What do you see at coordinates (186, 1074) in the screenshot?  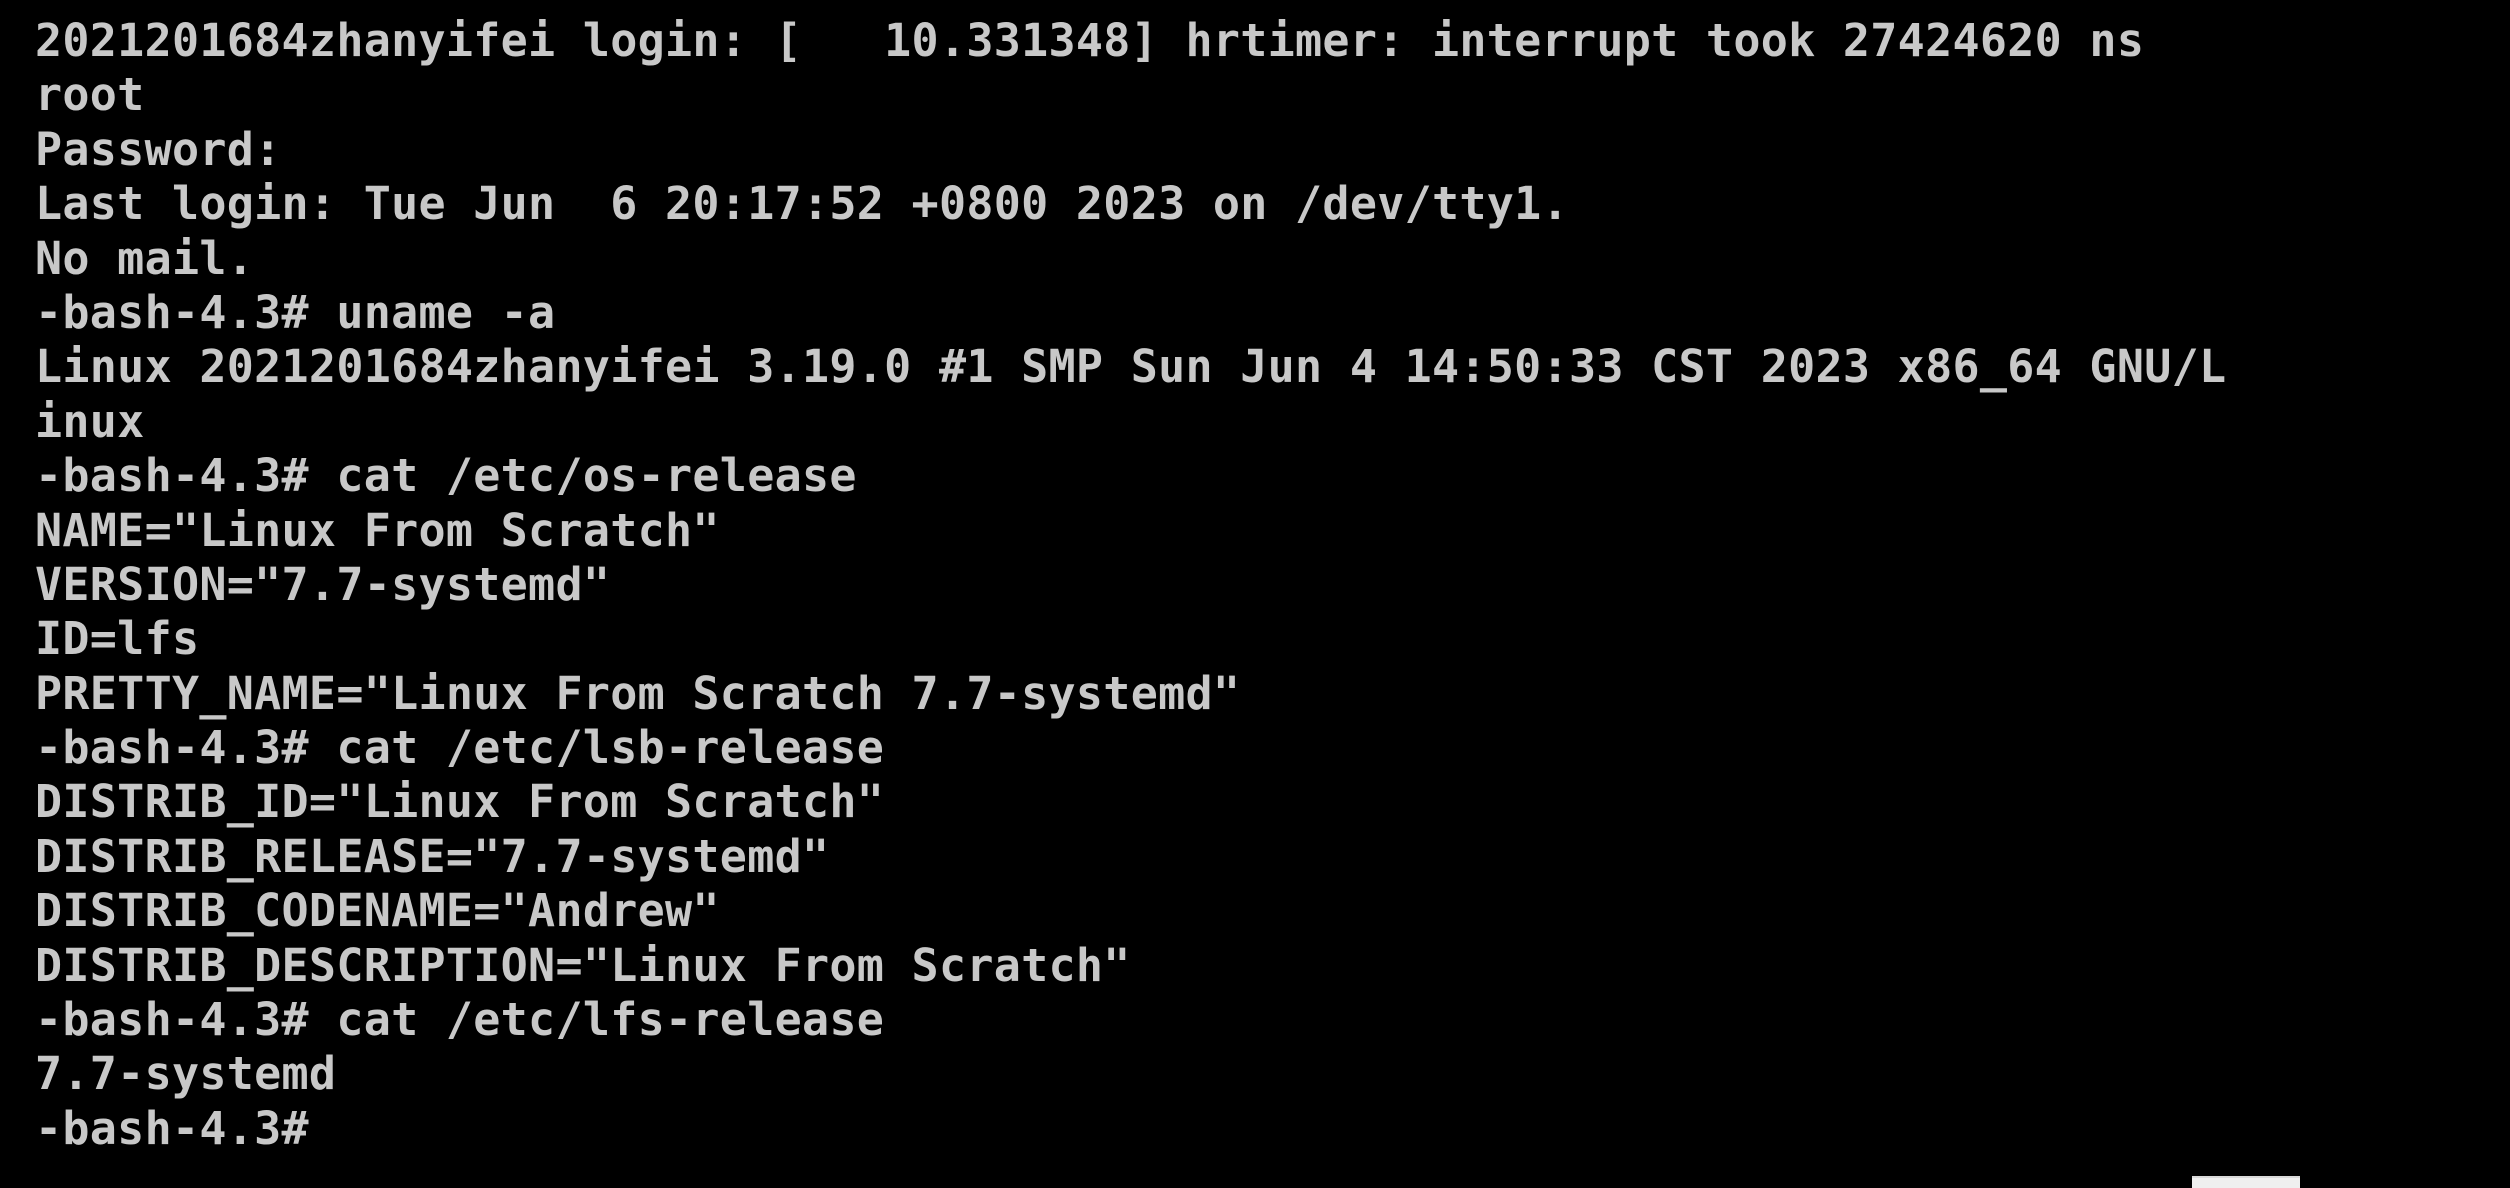 I see `terminal-line-lfs-version: 7.7-systemd` at bounding box center [186, 1074].